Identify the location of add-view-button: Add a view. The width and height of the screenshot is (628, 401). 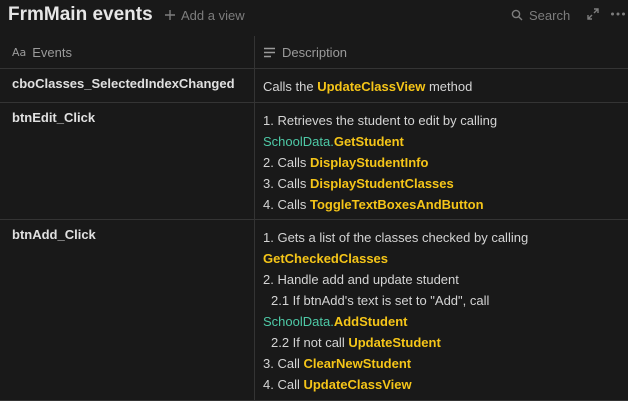
(204, 15).